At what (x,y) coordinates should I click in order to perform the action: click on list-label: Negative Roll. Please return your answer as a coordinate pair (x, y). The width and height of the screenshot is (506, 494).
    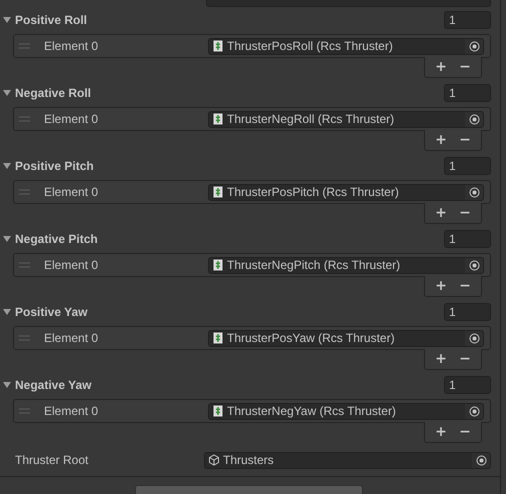
    Looking at the image, I should click on (53, 93).